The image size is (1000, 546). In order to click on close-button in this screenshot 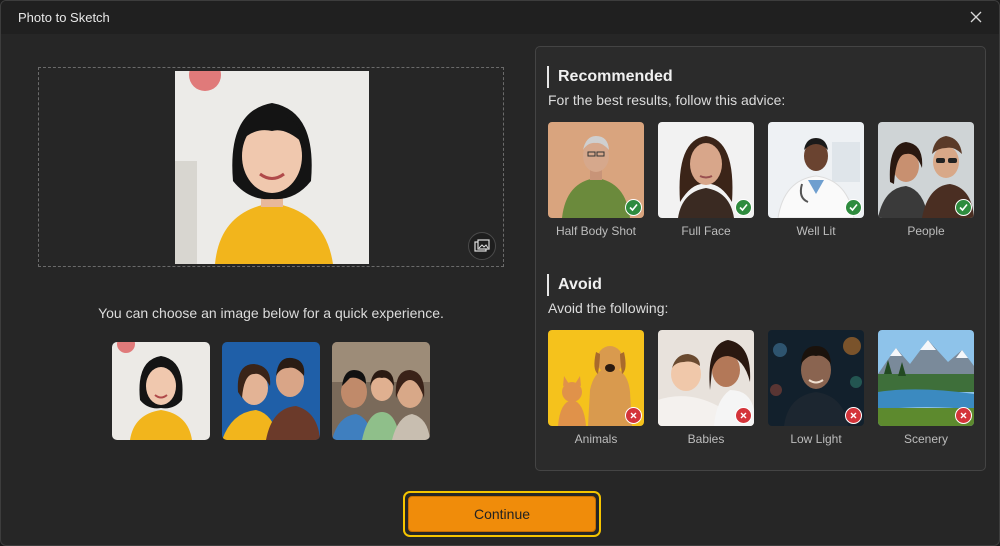, I will do `click(976, 17)`.